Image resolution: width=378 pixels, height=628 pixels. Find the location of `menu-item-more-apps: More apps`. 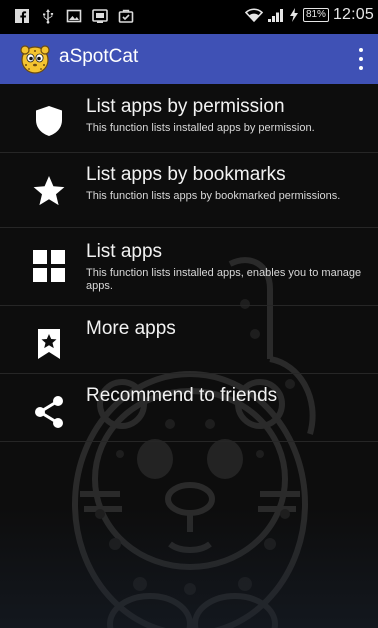

menu-item-more-apps: More apps is located at coordinates (189, 339).